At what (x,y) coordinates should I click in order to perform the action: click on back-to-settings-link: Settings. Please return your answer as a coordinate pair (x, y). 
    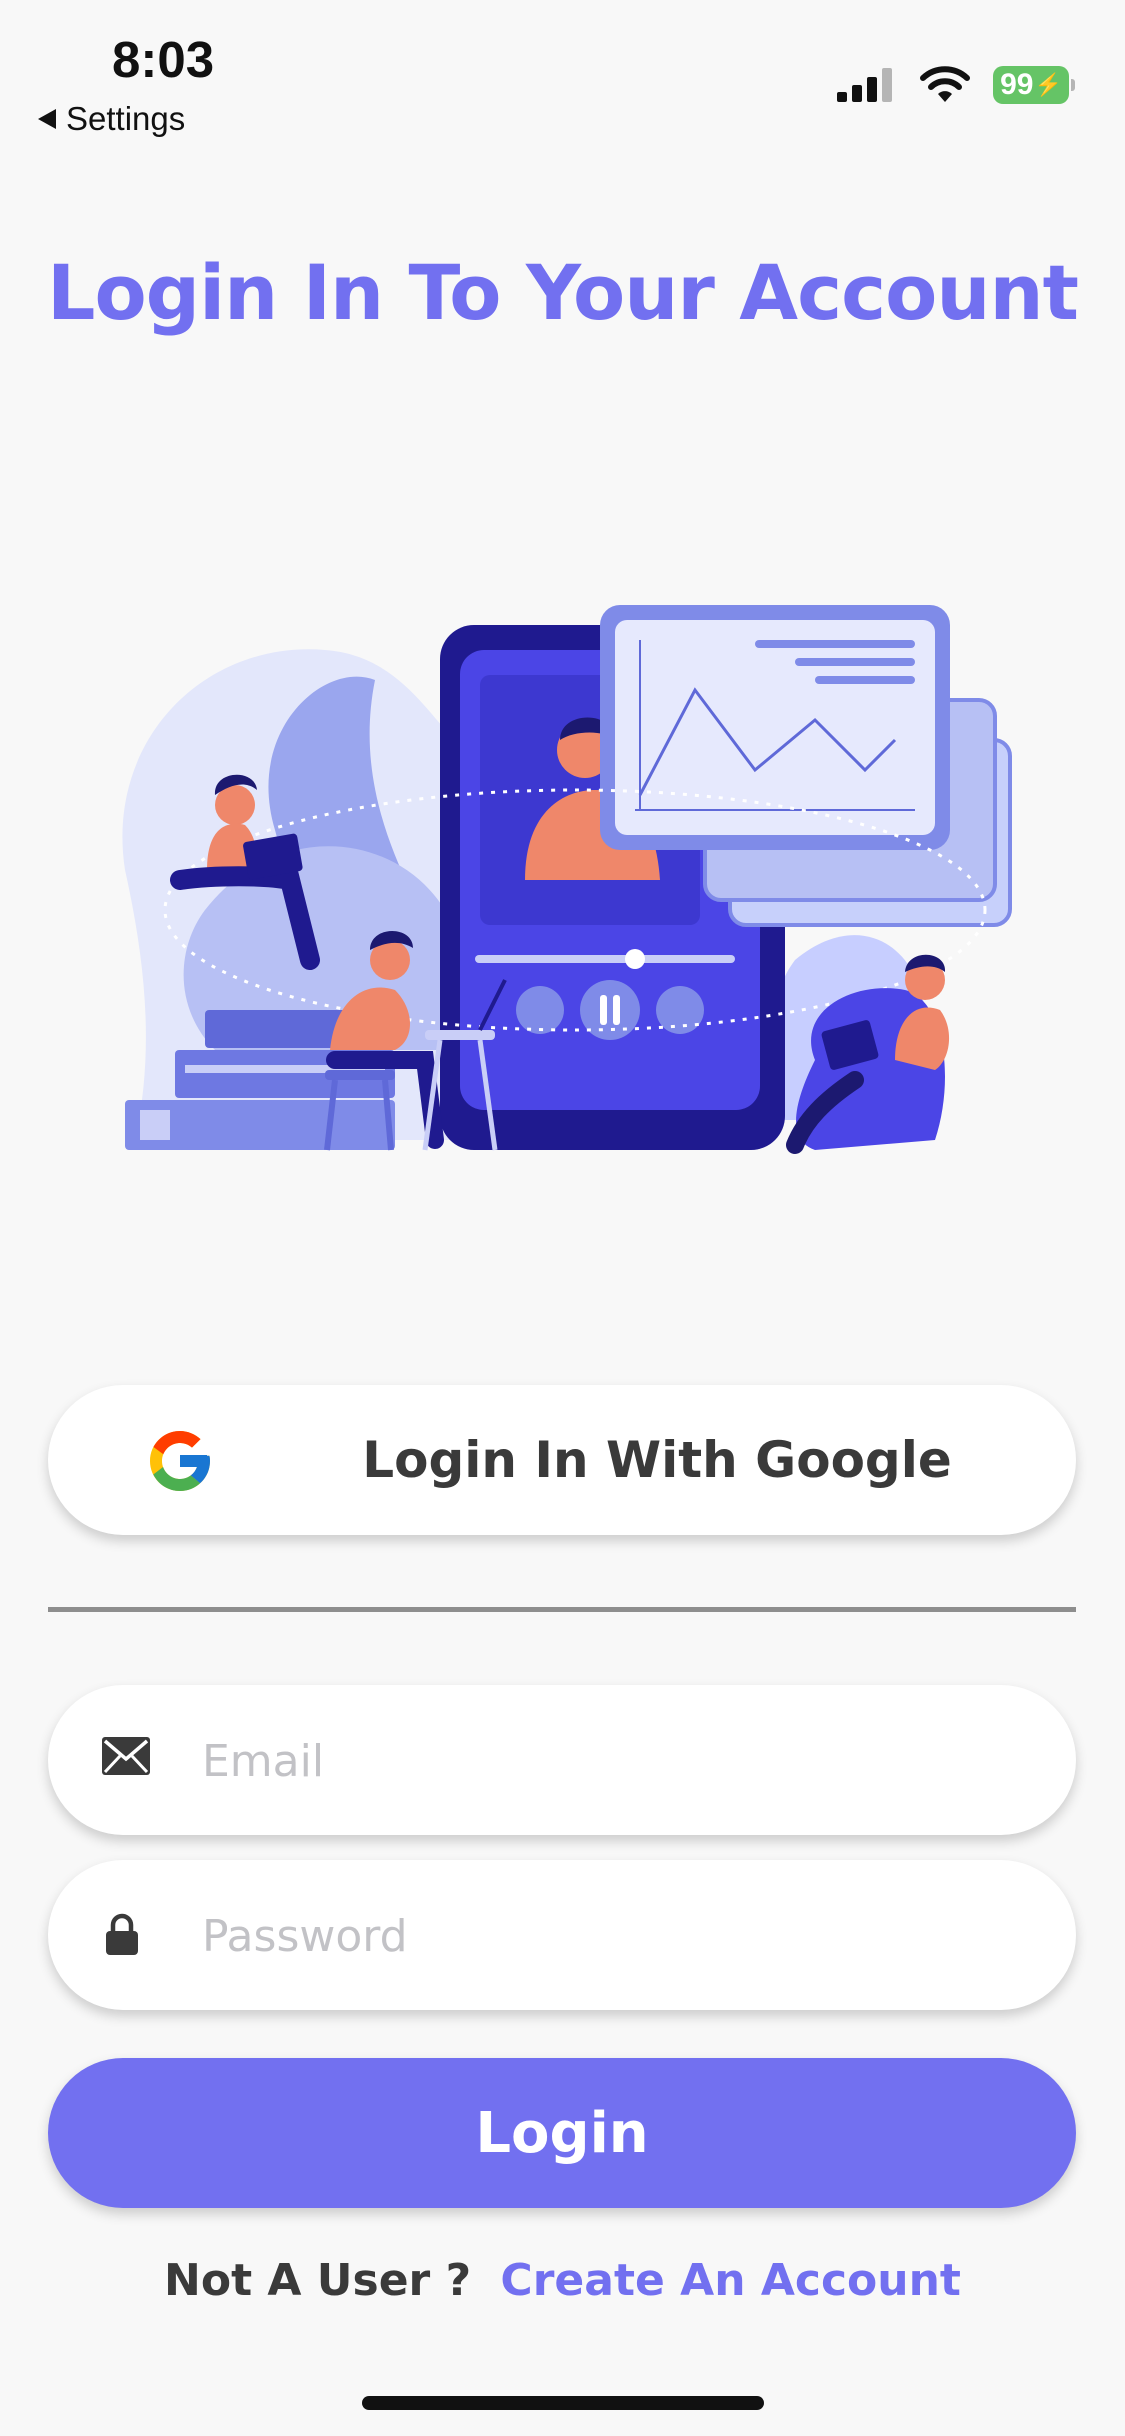
    Looking at the image, I should click on (111, 119).